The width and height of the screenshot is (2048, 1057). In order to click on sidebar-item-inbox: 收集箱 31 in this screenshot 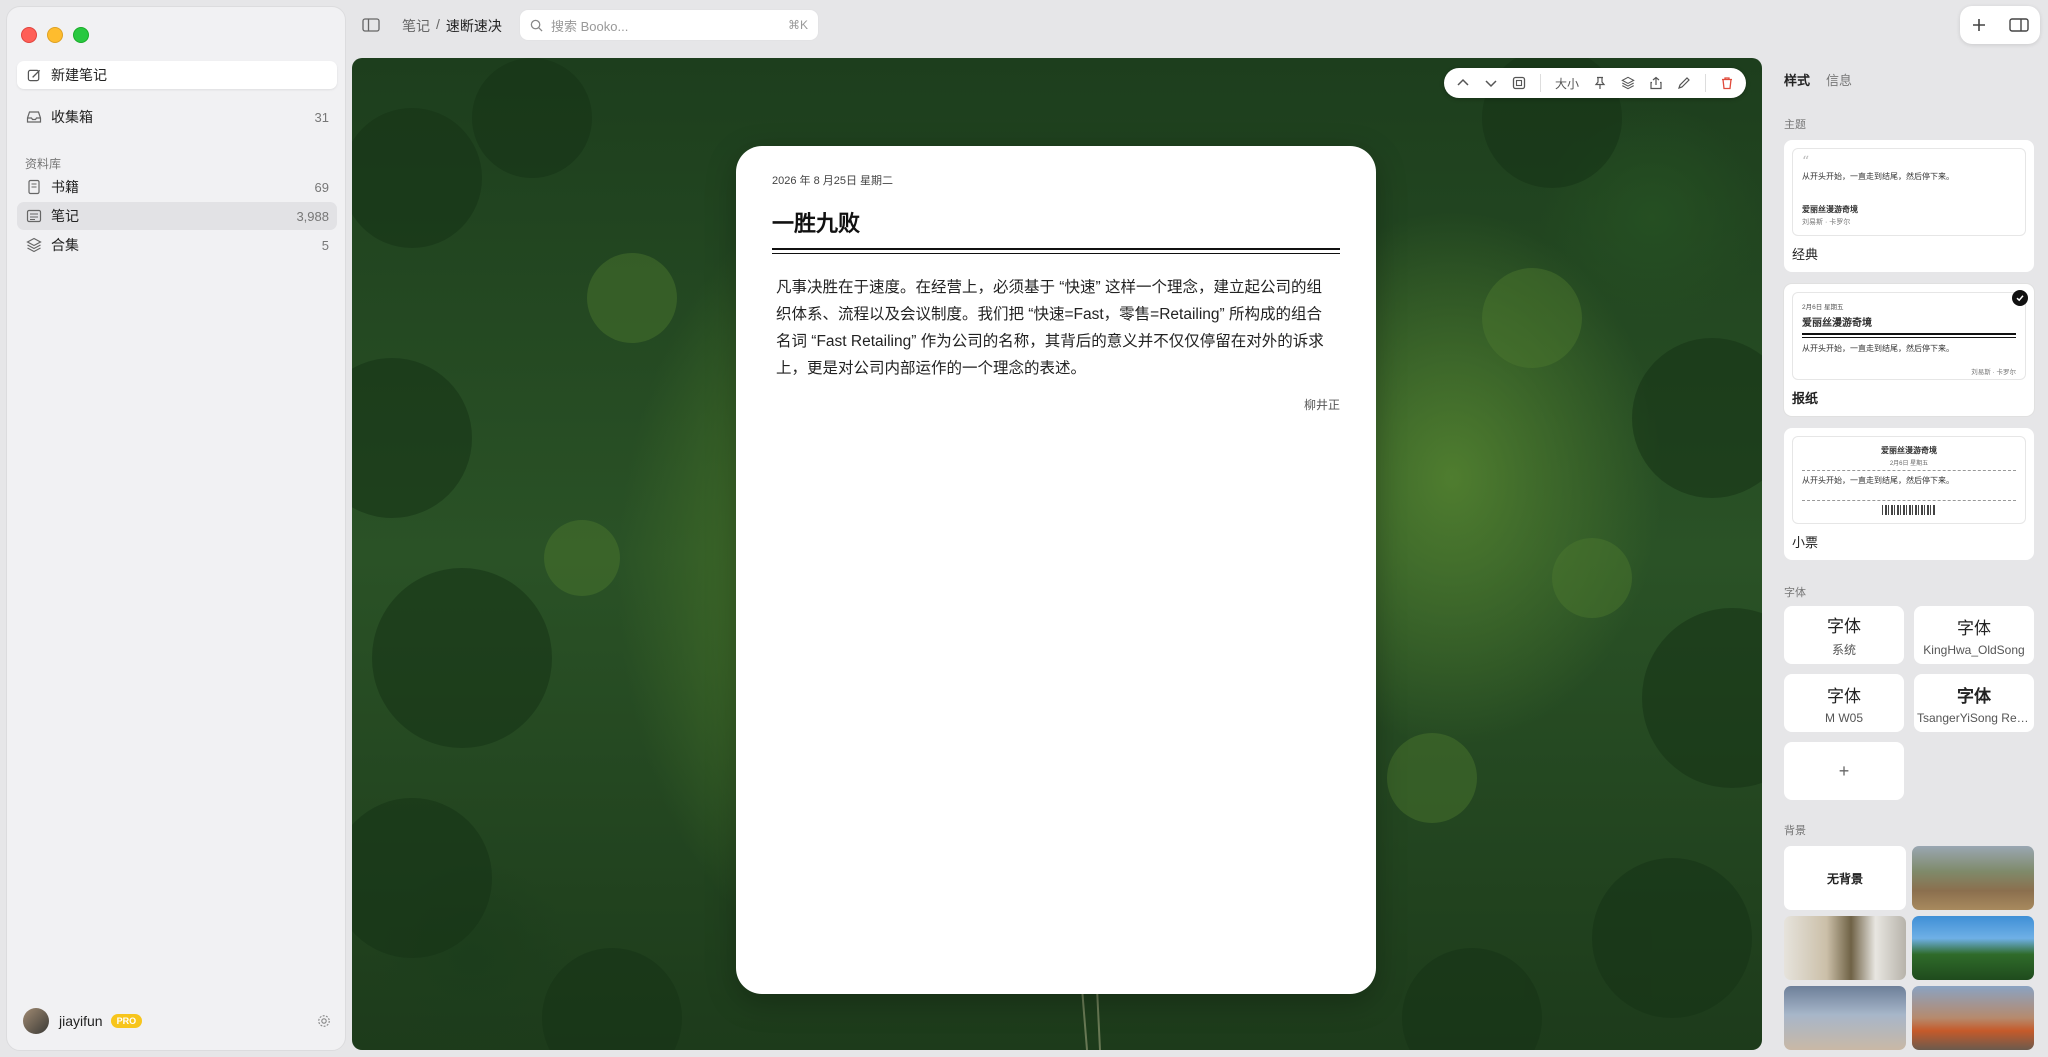, I will do `click(177, 117)`.